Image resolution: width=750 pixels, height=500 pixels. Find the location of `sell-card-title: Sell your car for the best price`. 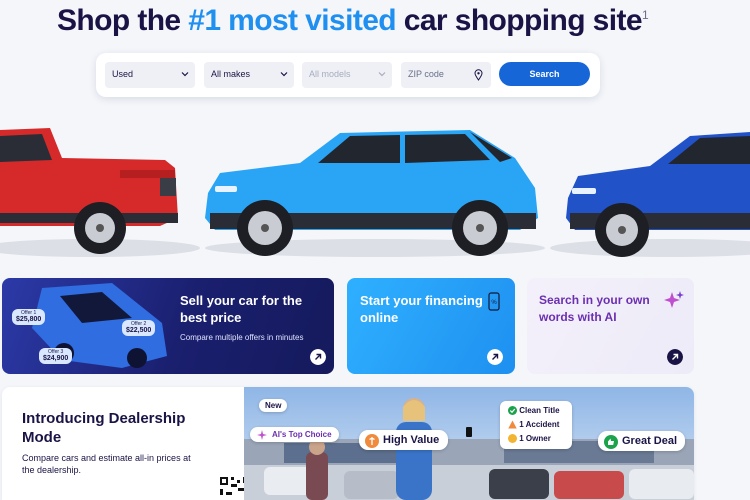

sell-card-title: Sell your car for the best price is located at coordinates (241, 309).